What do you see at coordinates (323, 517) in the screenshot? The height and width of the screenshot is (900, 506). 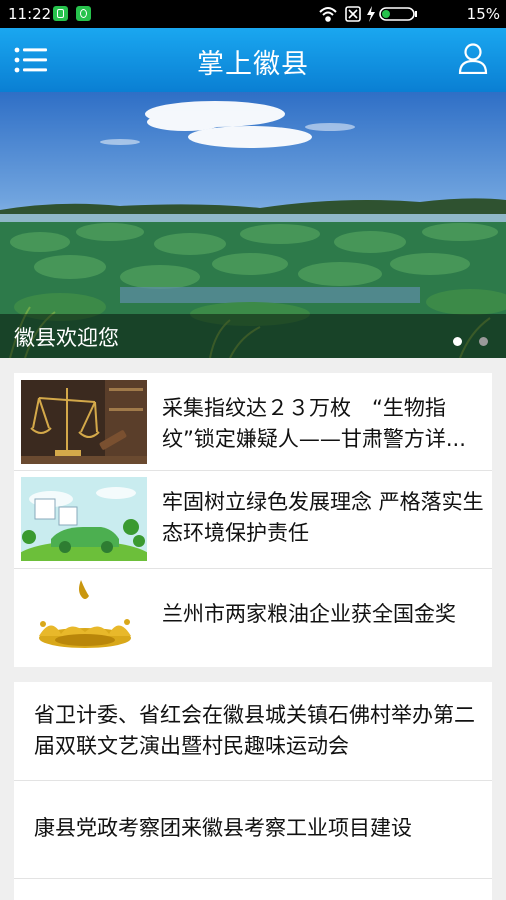 I see `news-title: 牢固树立绿色发展理念 严格落实生态环境保护责任` at bounding box center [323, 517].